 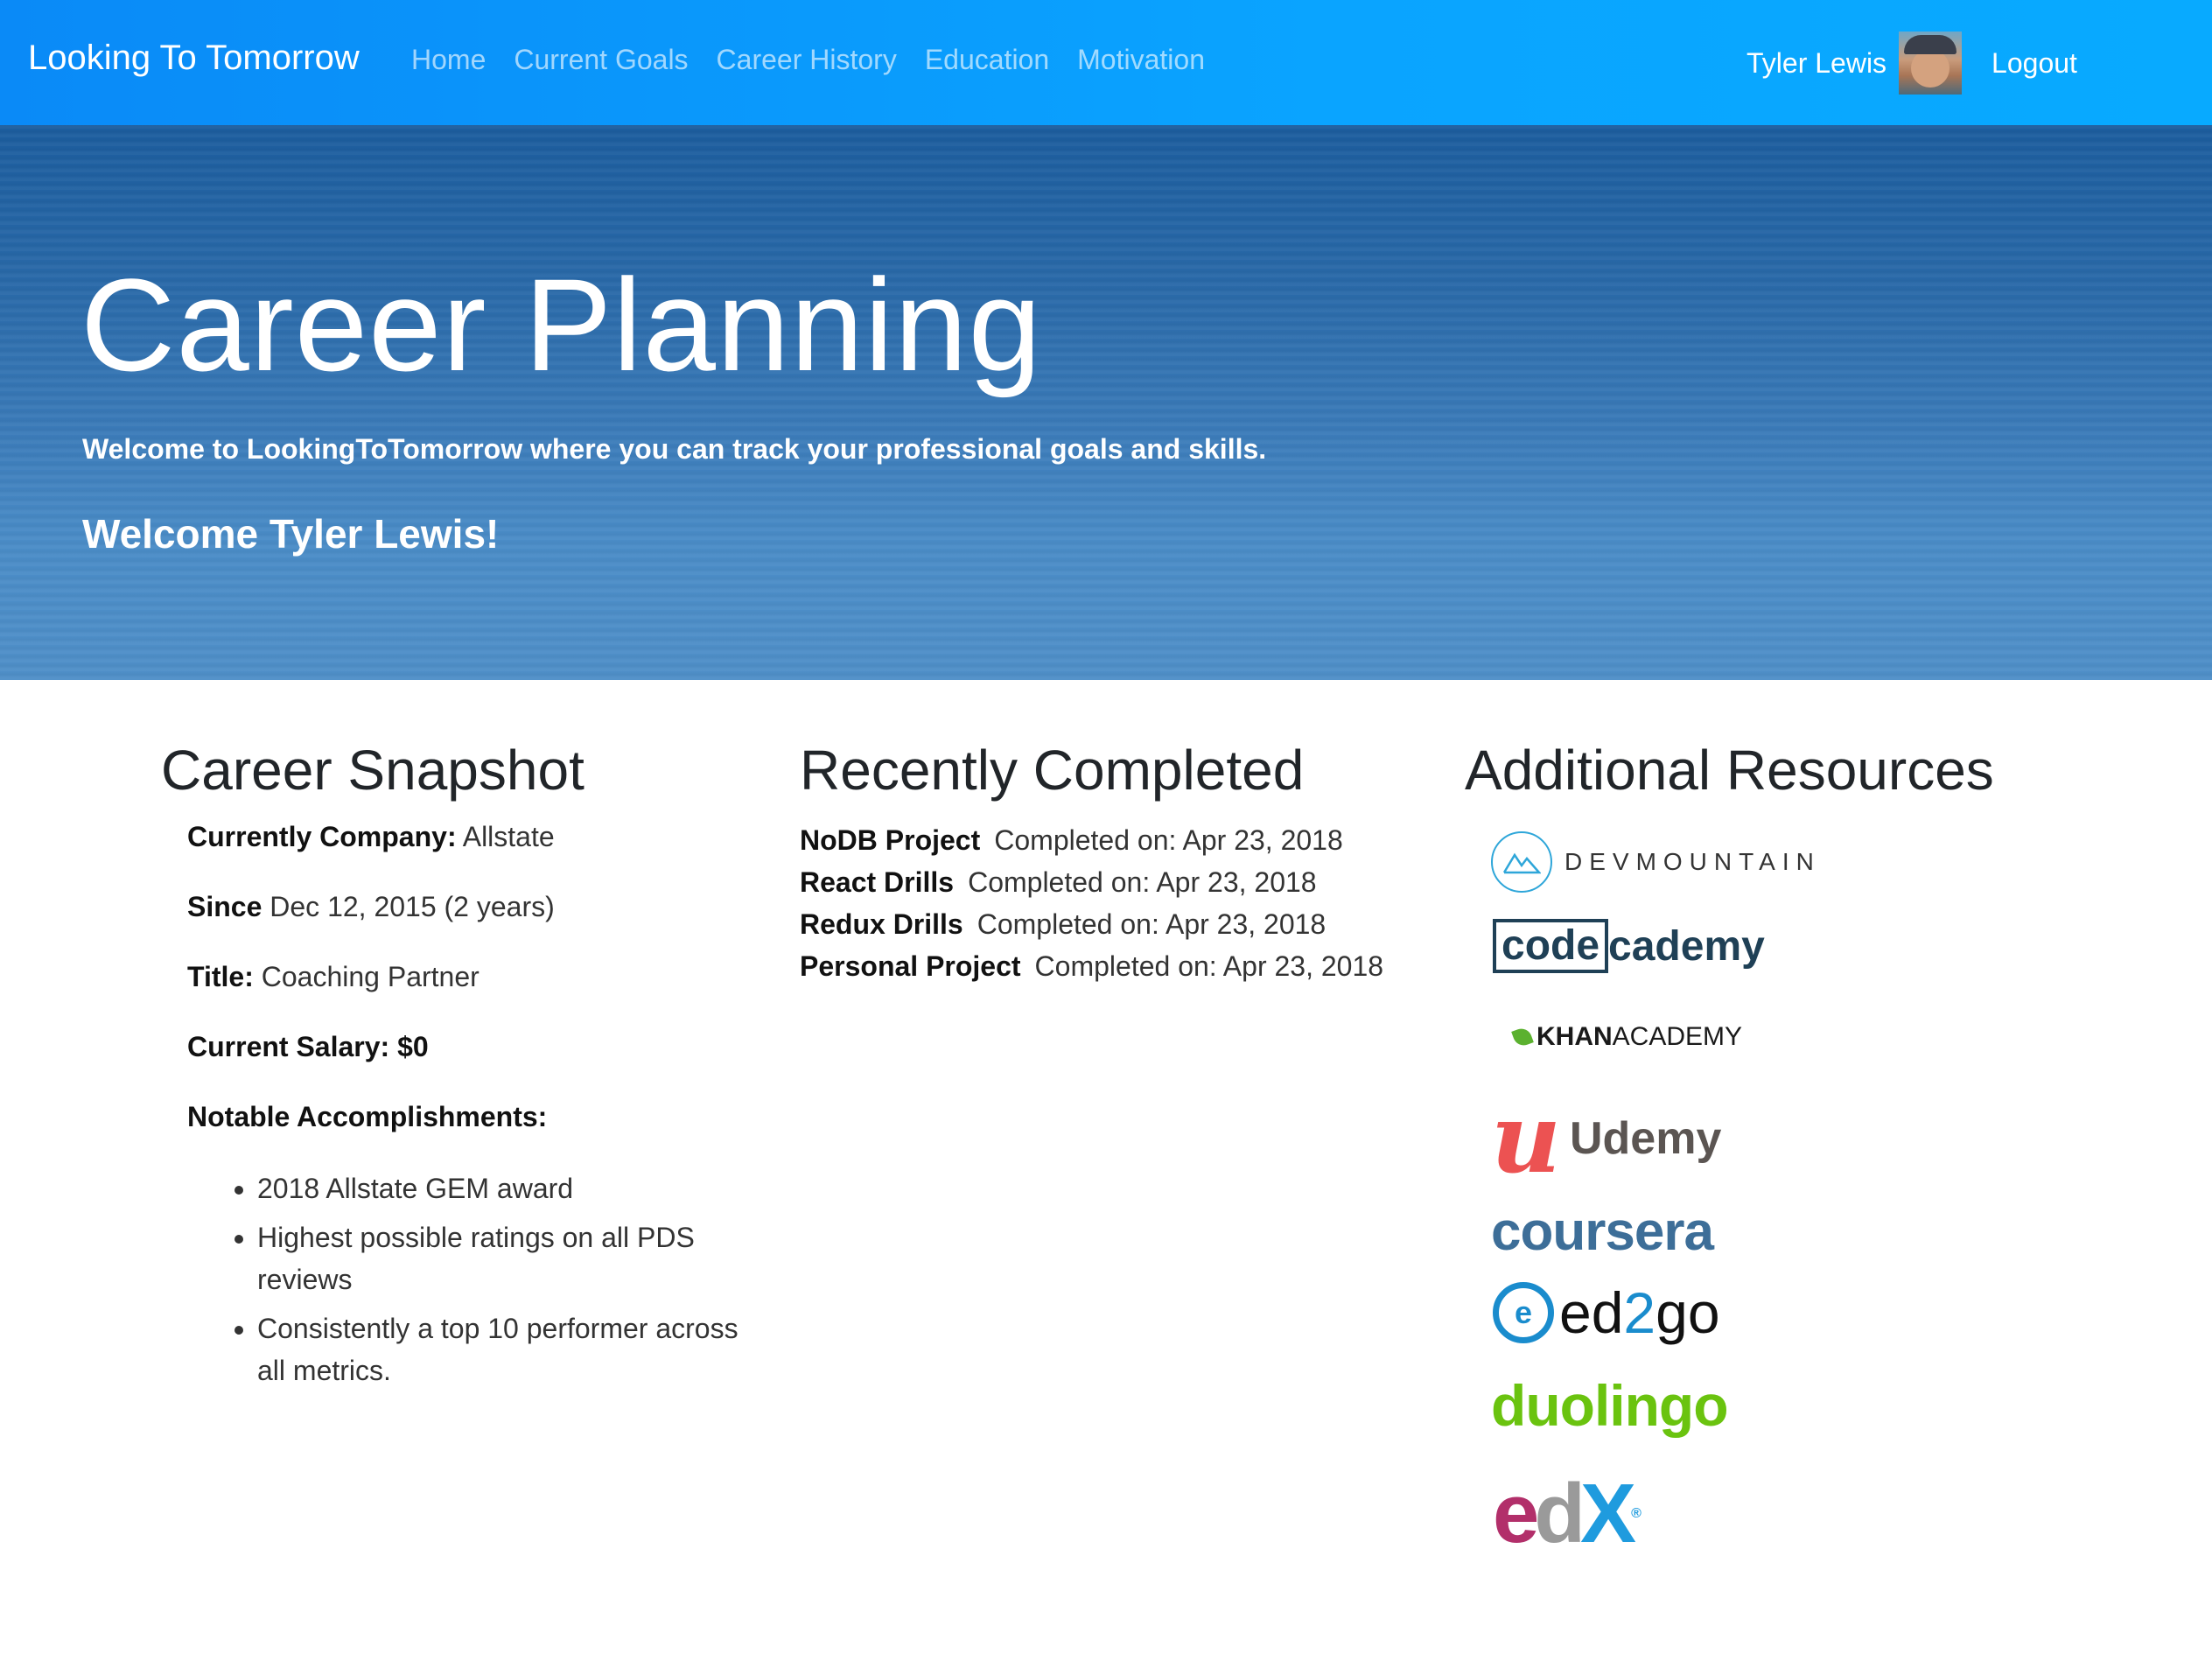 I want to click on list-item: Redux Drills Completed on: Apr 23, 2018, so click(x=1091, y=924).